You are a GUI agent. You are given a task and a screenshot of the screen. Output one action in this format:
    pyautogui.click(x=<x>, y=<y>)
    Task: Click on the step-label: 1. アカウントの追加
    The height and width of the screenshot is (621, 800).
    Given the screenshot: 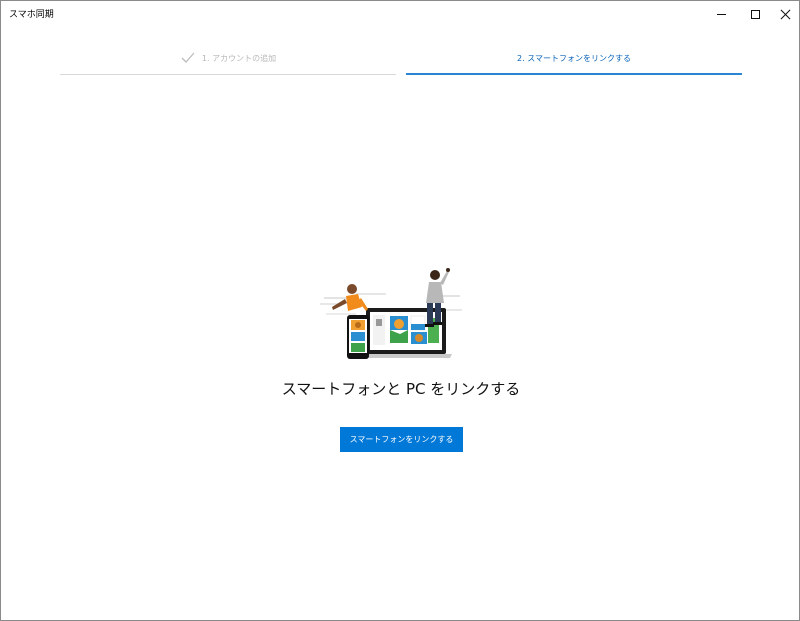 What is the action you would take?
    pyautogui.click(x=239, y=58)
    